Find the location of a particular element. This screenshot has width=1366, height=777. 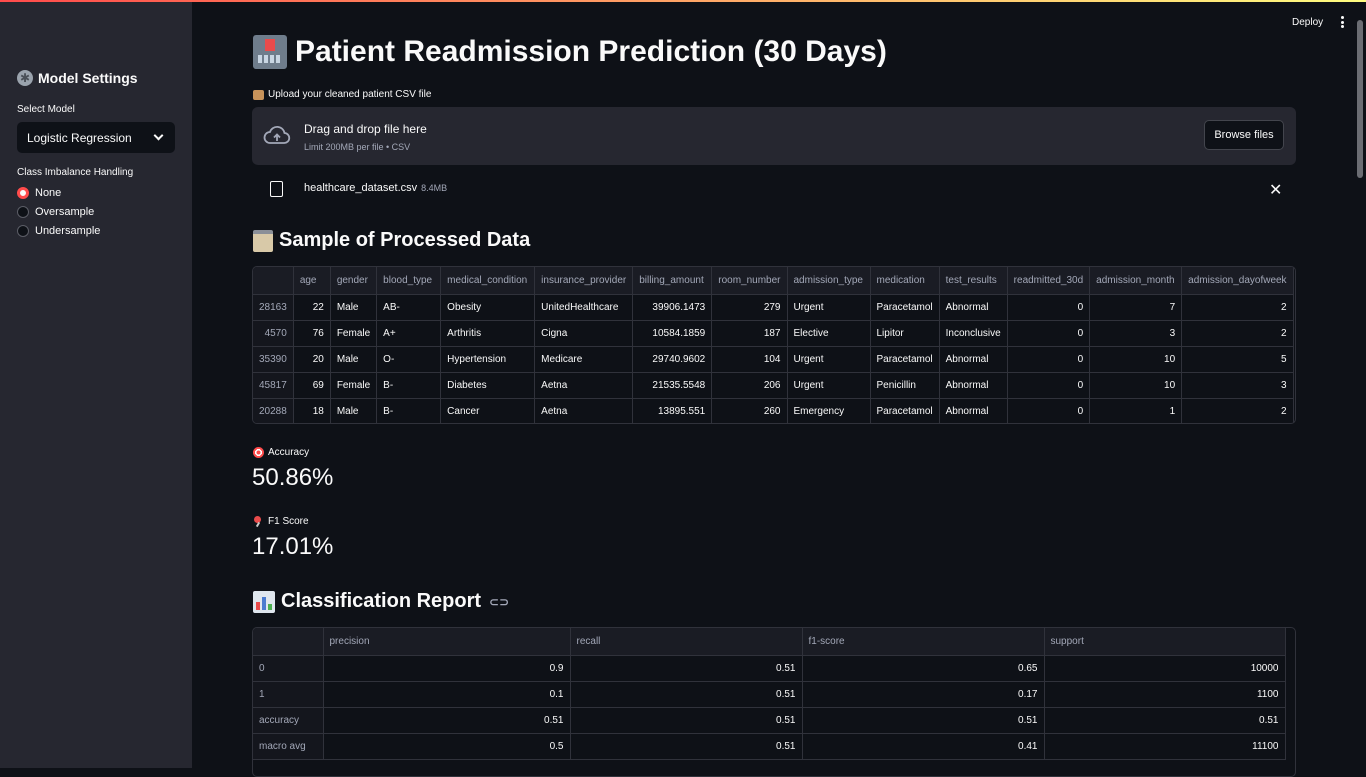

radio-oversample: Oversample is located at coordinates (55, 212).